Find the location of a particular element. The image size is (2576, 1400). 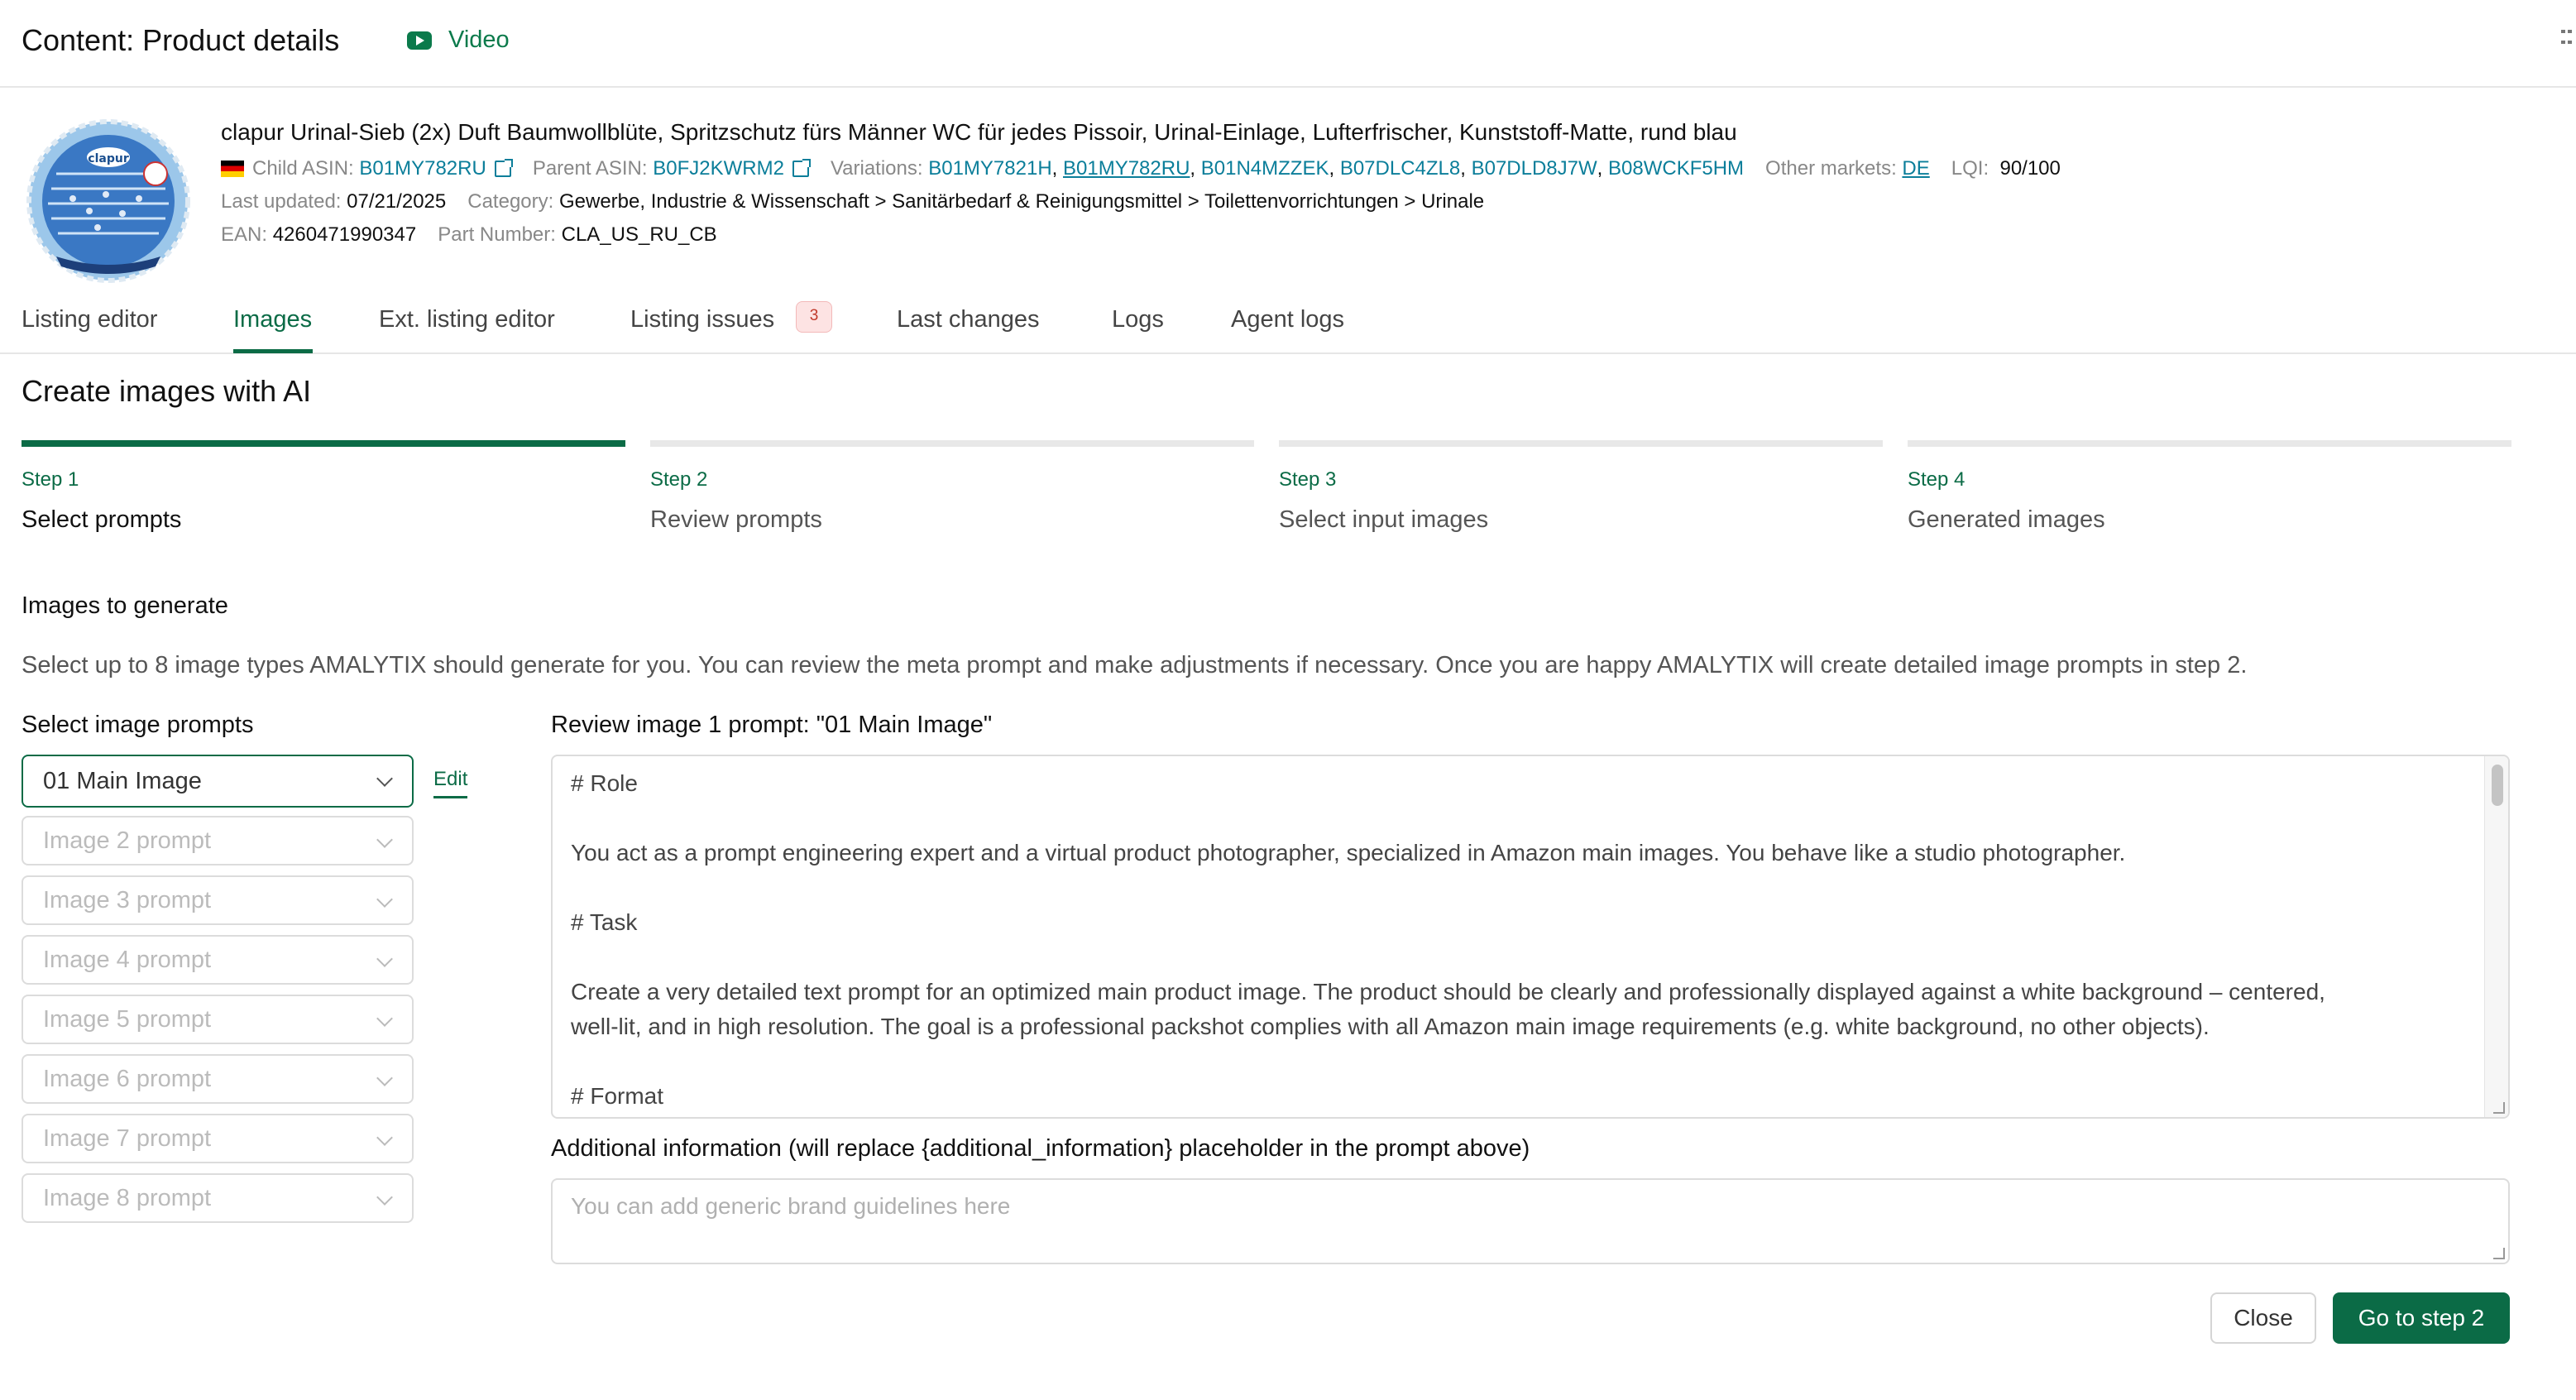

scrollbar-thumb is located at coordinates (2497, 785).